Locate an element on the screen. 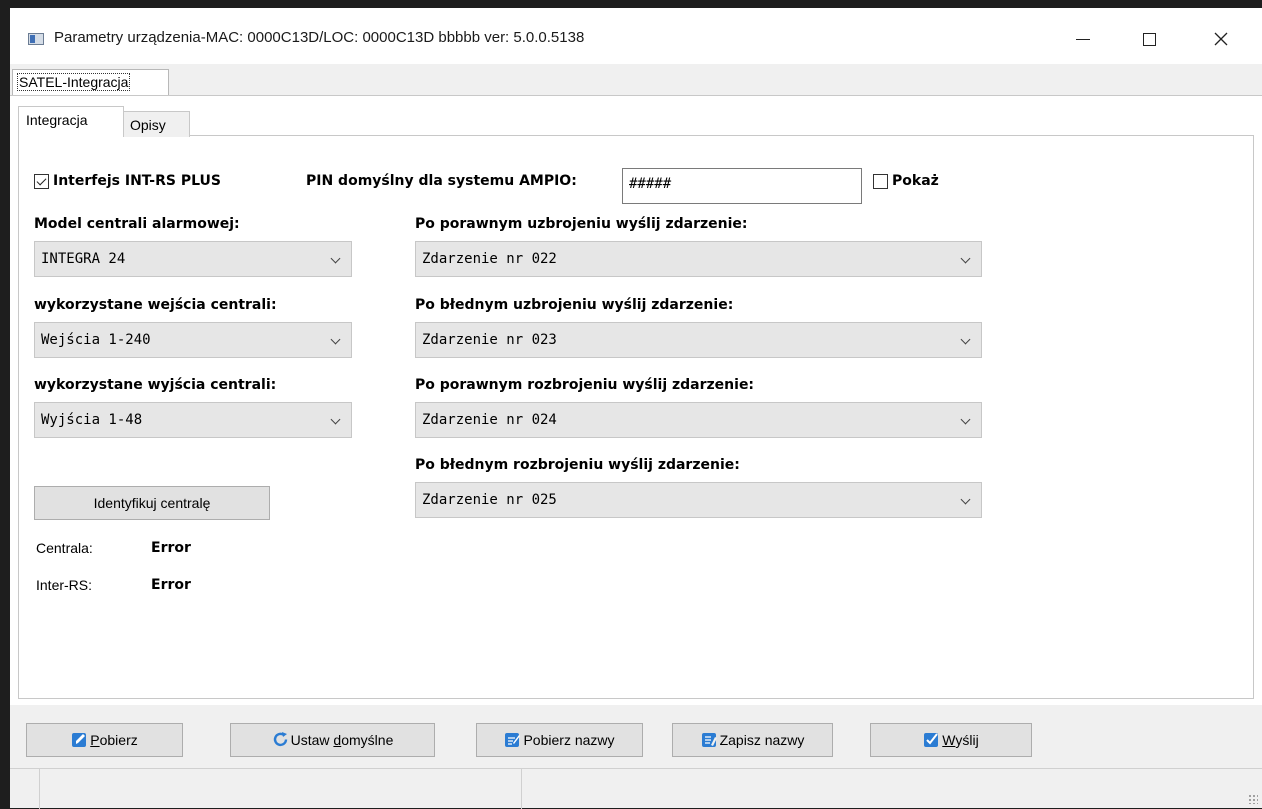 This screenshot has height=809, width=1262. arm-ok-select: Zdarzenie nr 022 is located at coordinates (698, 259).